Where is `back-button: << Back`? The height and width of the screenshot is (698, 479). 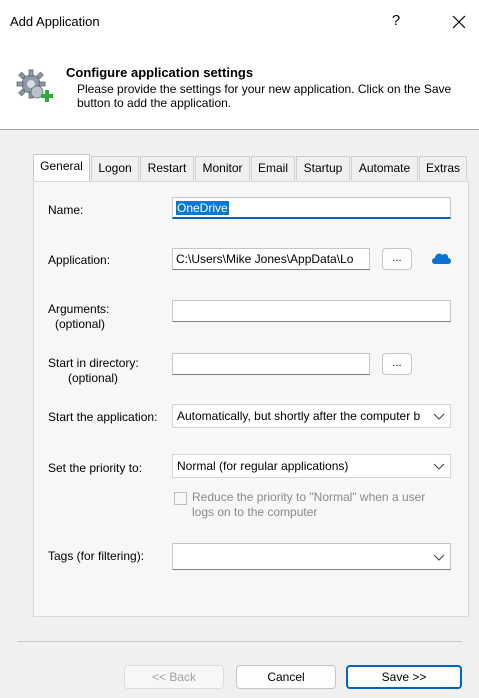
back-button: << Back is located at coordinates (174, 677).